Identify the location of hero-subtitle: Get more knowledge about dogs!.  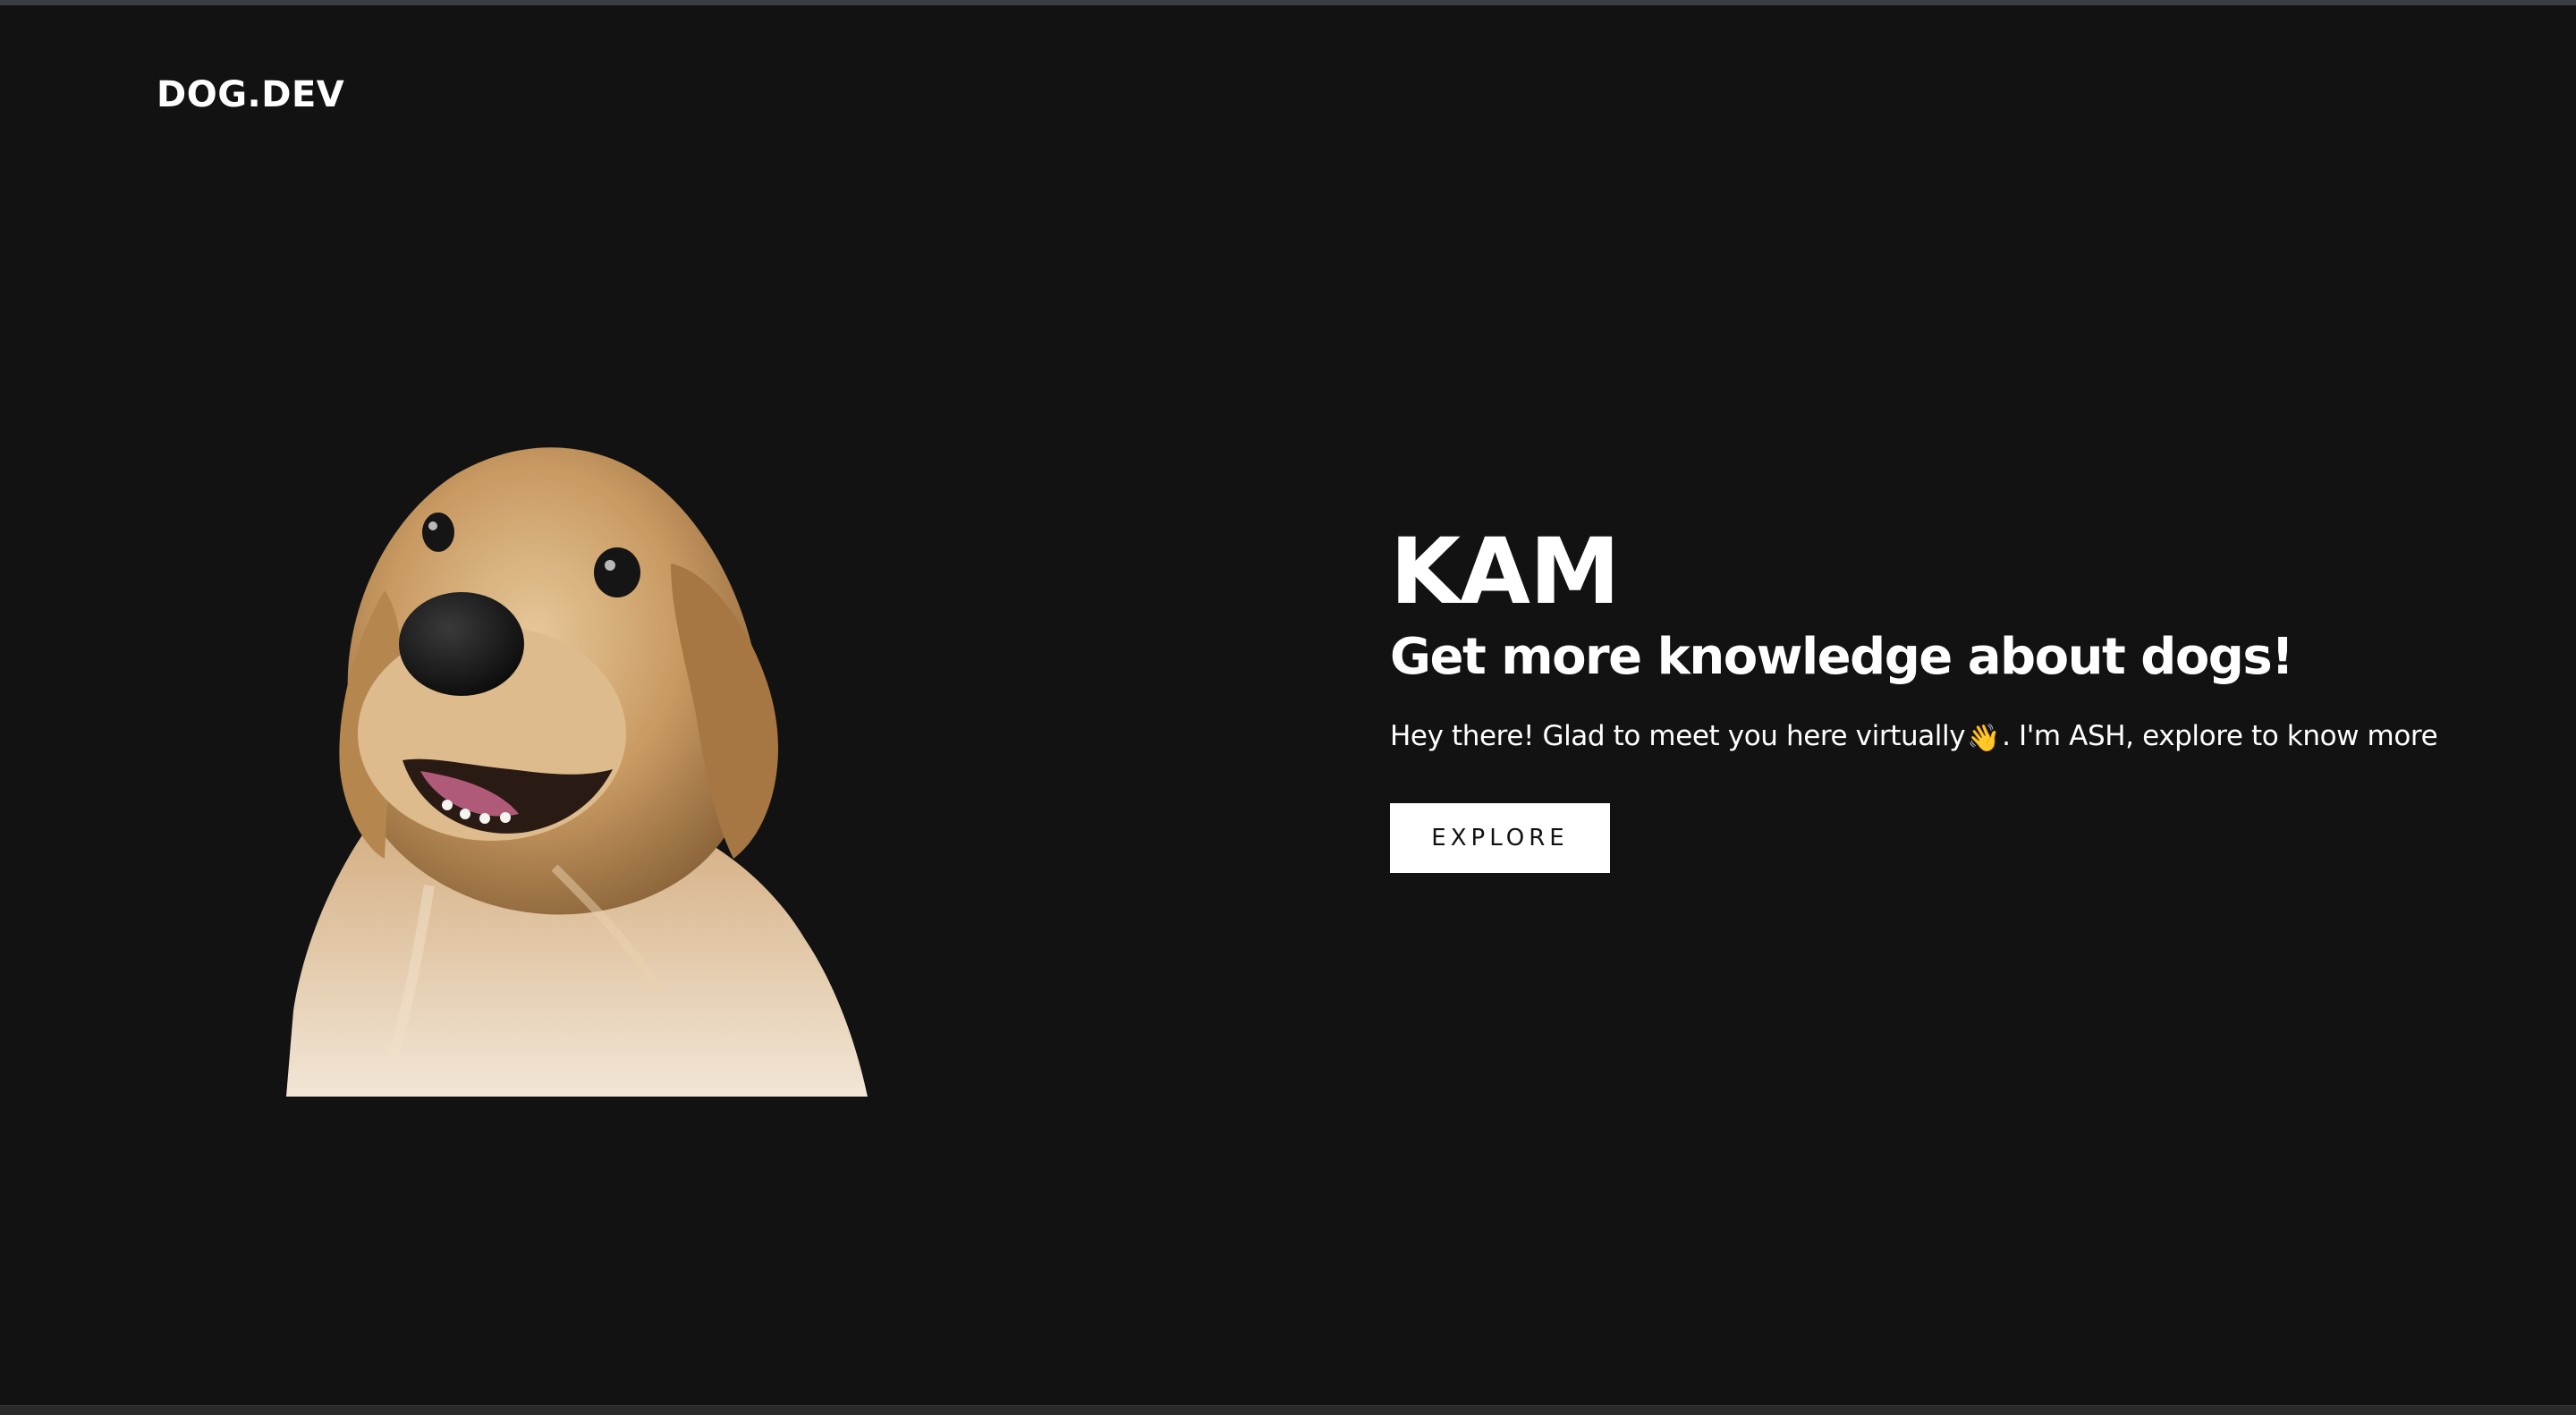
(1842, 657).